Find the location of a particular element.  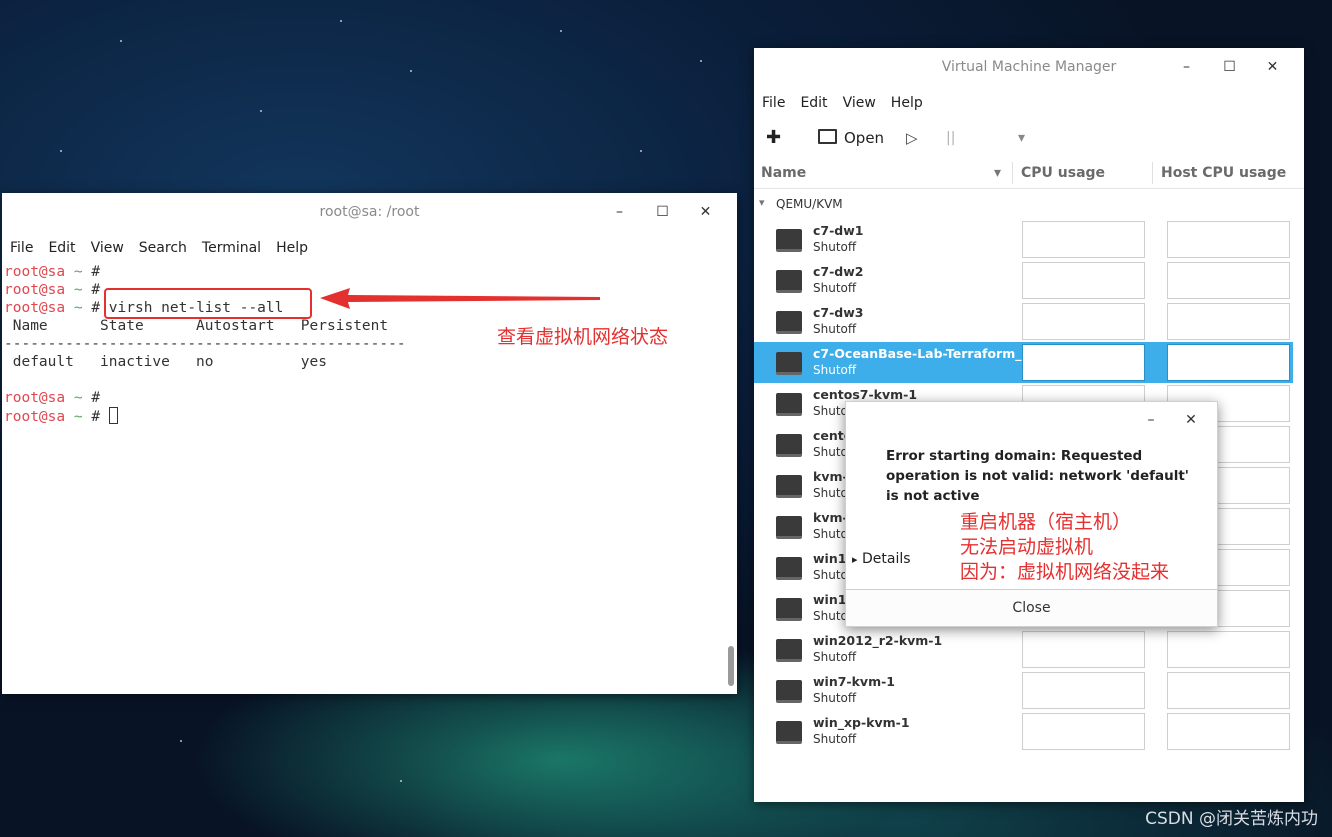

vm-name: centos7-kvm-1 is located at coordinates (865, 394).